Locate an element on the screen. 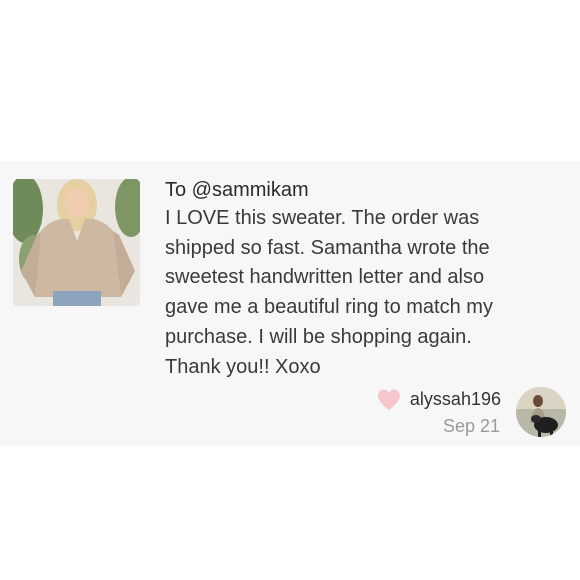 This screenshot has height=580, width=580. recipient-line: To @sammikam is located at coordinates (237, 190).